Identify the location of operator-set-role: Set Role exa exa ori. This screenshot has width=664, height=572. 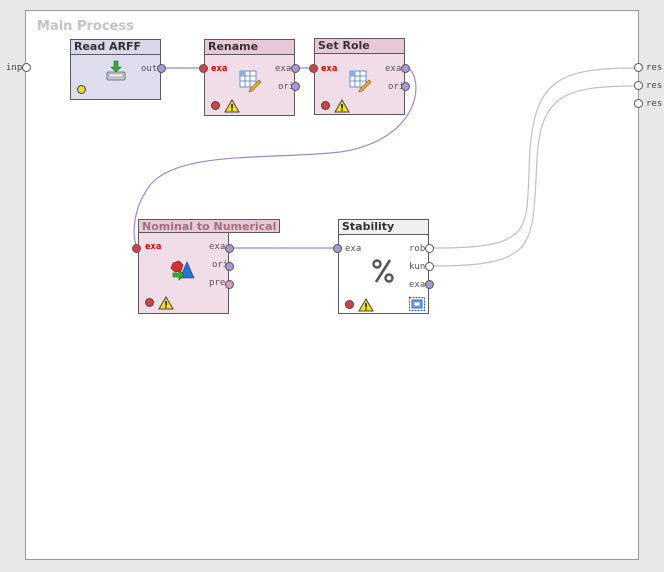
(359, 76).